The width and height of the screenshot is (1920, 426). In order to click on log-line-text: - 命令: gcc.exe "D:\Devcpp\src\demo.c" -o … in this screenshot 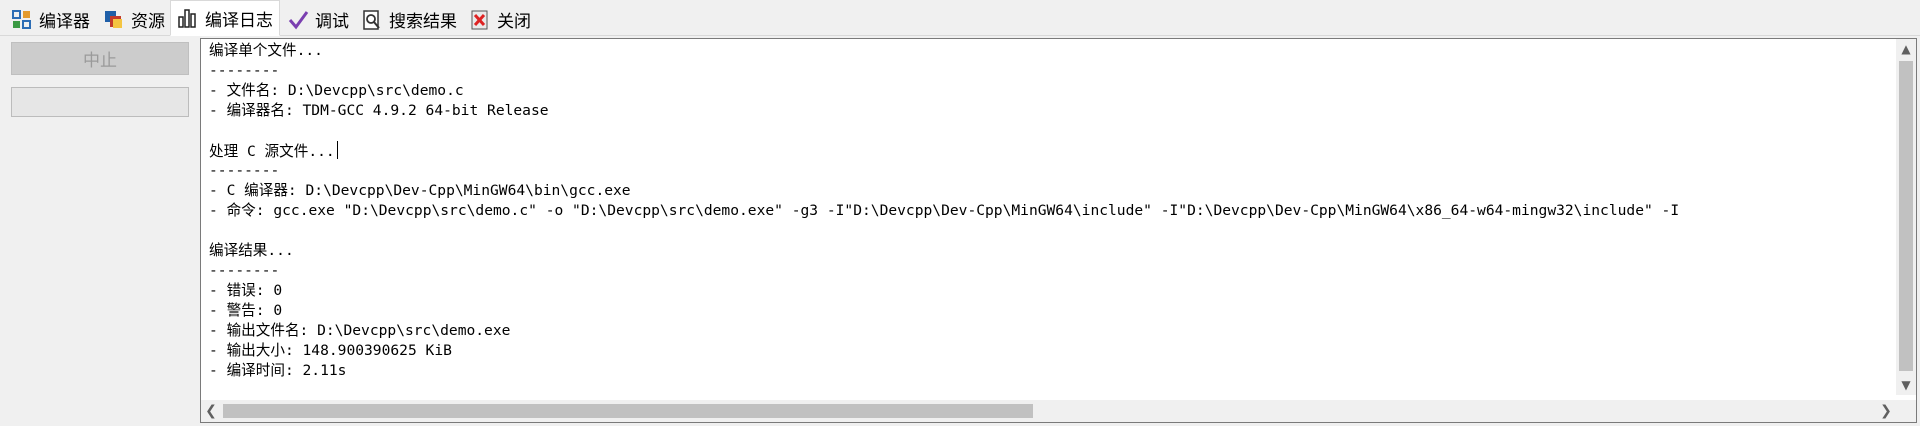, I will do `click(944, 210)`.